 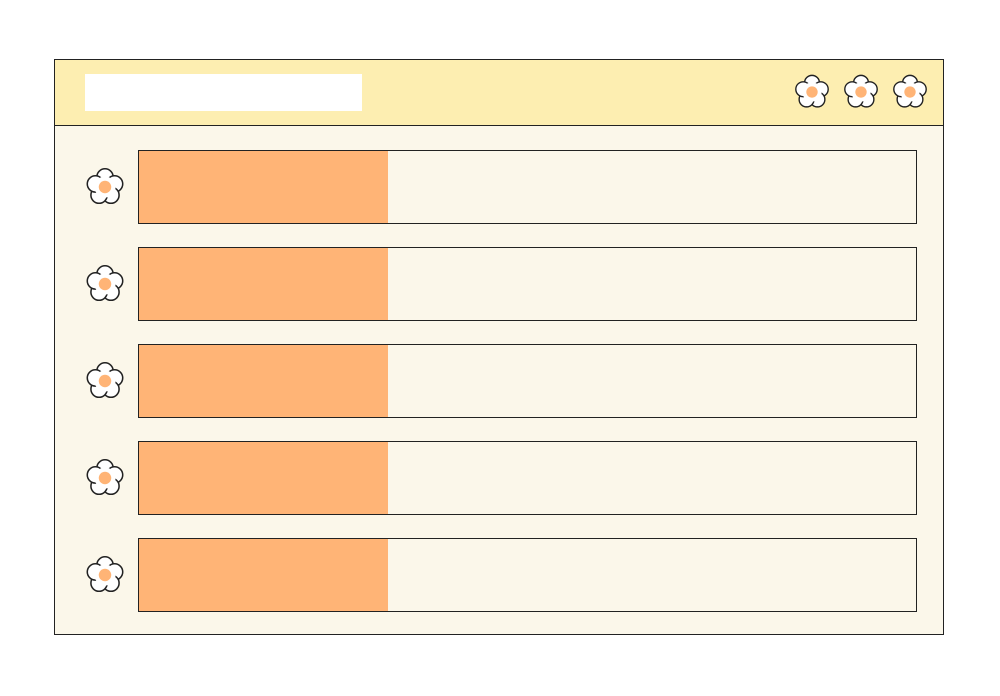 What do you see at coordinates (223, 92) in the screenshot?
I see `address-bar` at bounding box center [223, 92].